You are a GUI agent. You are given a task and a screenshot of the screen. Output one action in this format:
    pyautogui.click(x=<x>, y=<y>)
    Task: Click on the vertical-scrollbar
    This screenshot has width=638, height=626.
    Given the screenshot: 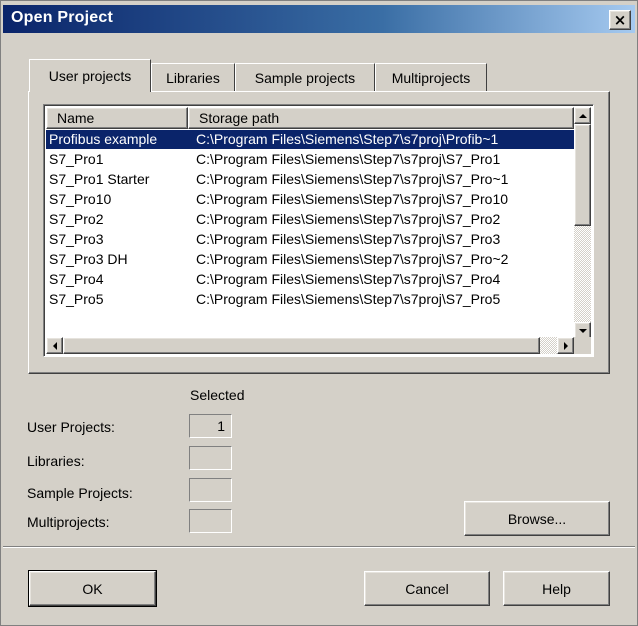 What is the action you would take?
    pyautogui.click(x=582, y=223)
    